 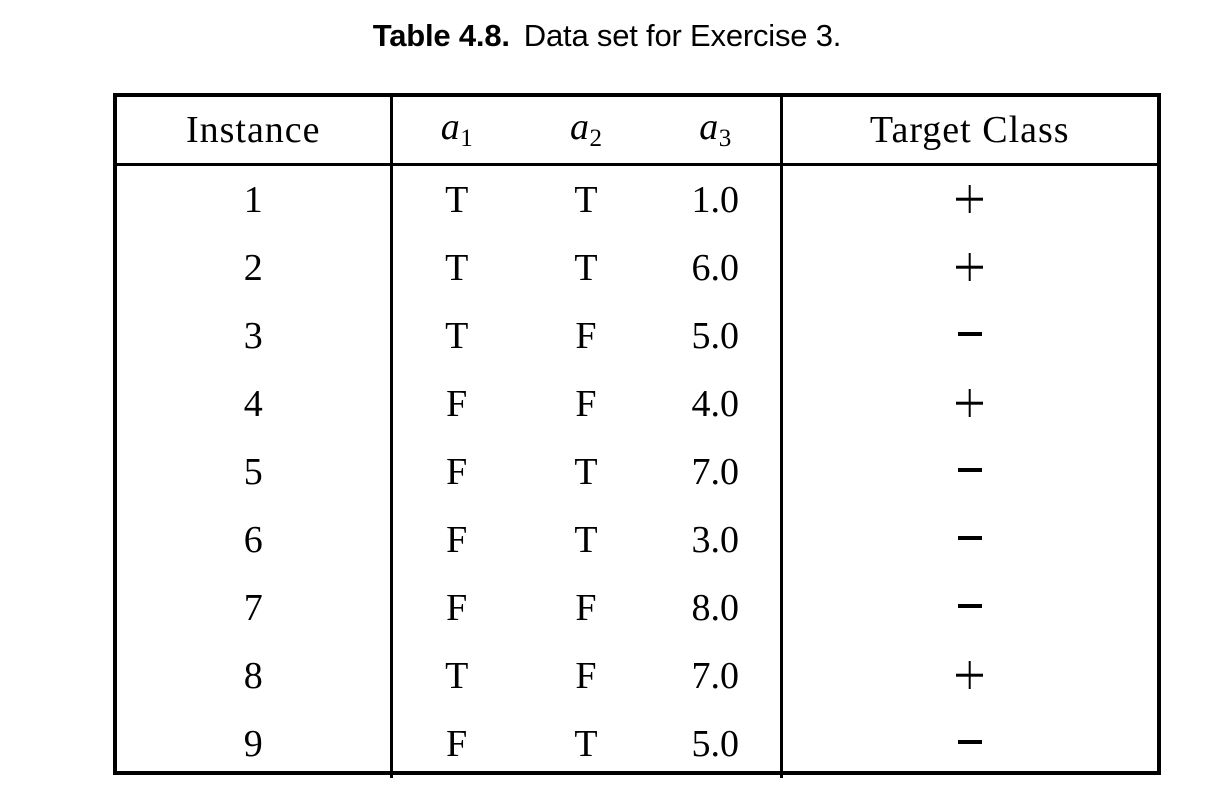 I want to click on a1-base: a, so click(x=450, y=127).